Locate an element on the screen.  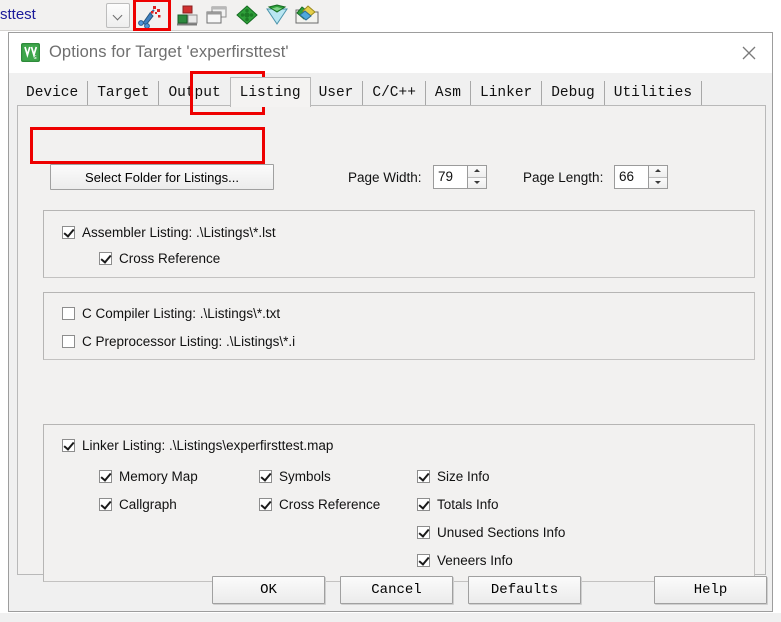
manage-project-items-icon is located at coordinates (187, 15).